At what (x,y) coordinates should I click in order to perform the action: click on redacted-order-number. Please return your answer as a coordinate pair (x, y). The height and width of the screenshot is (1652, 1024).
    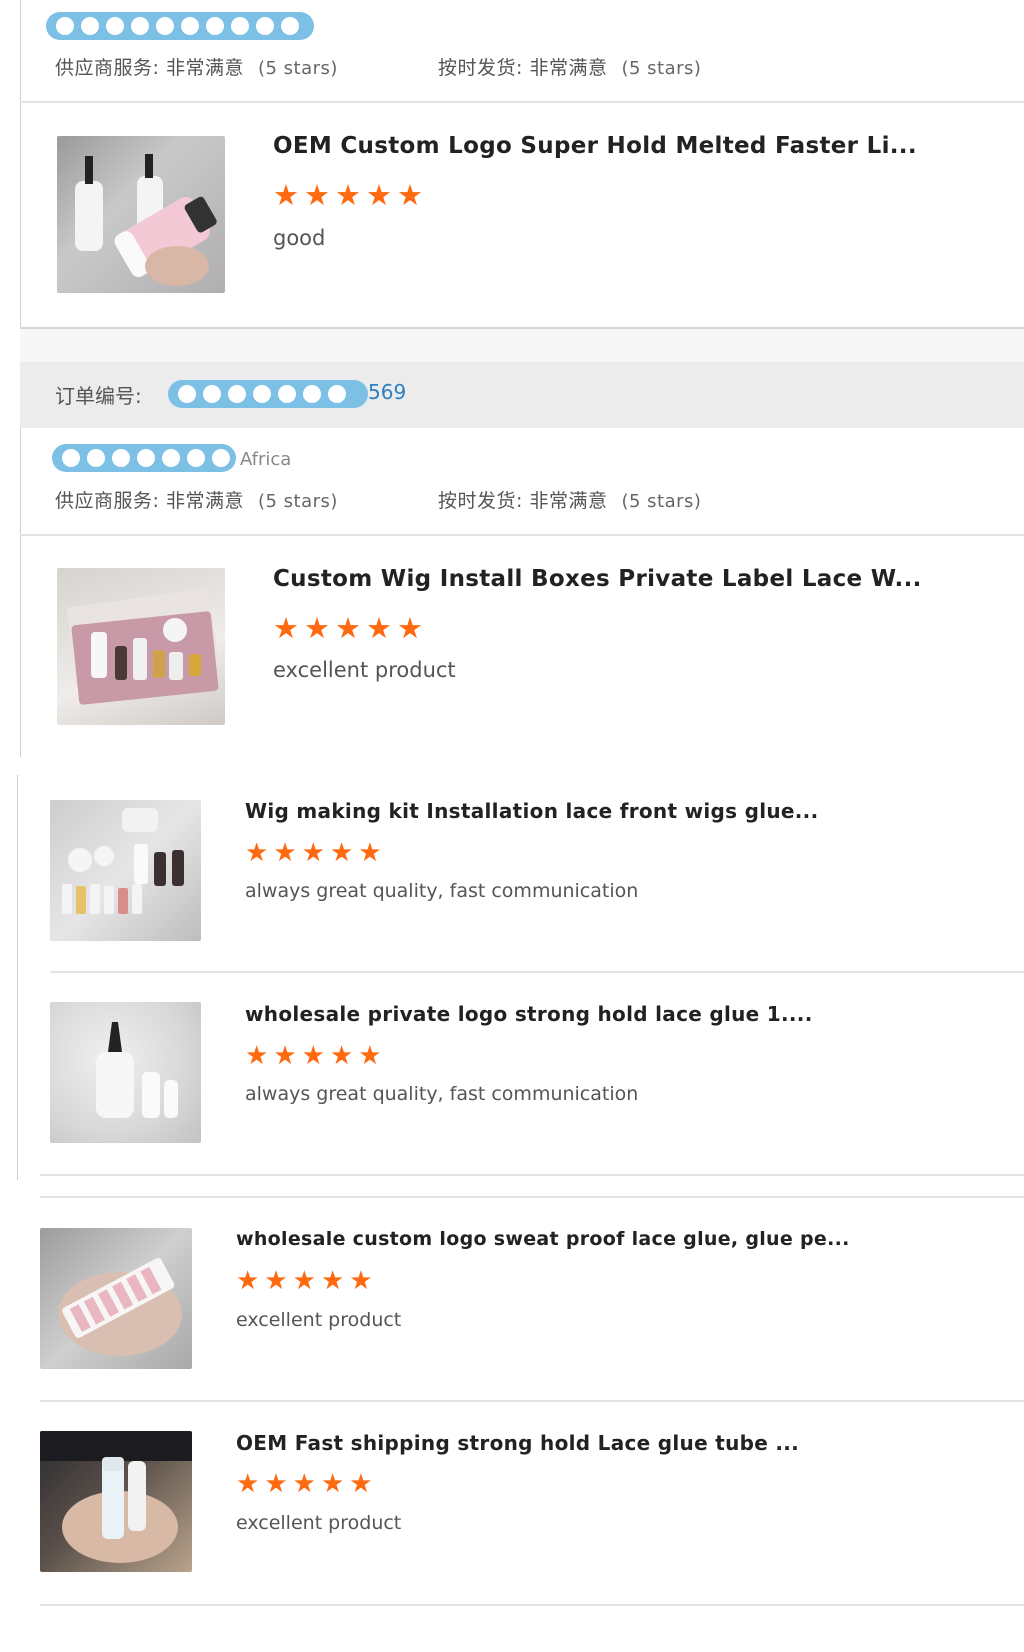
    Looking at the image, I should click on (268, 394).